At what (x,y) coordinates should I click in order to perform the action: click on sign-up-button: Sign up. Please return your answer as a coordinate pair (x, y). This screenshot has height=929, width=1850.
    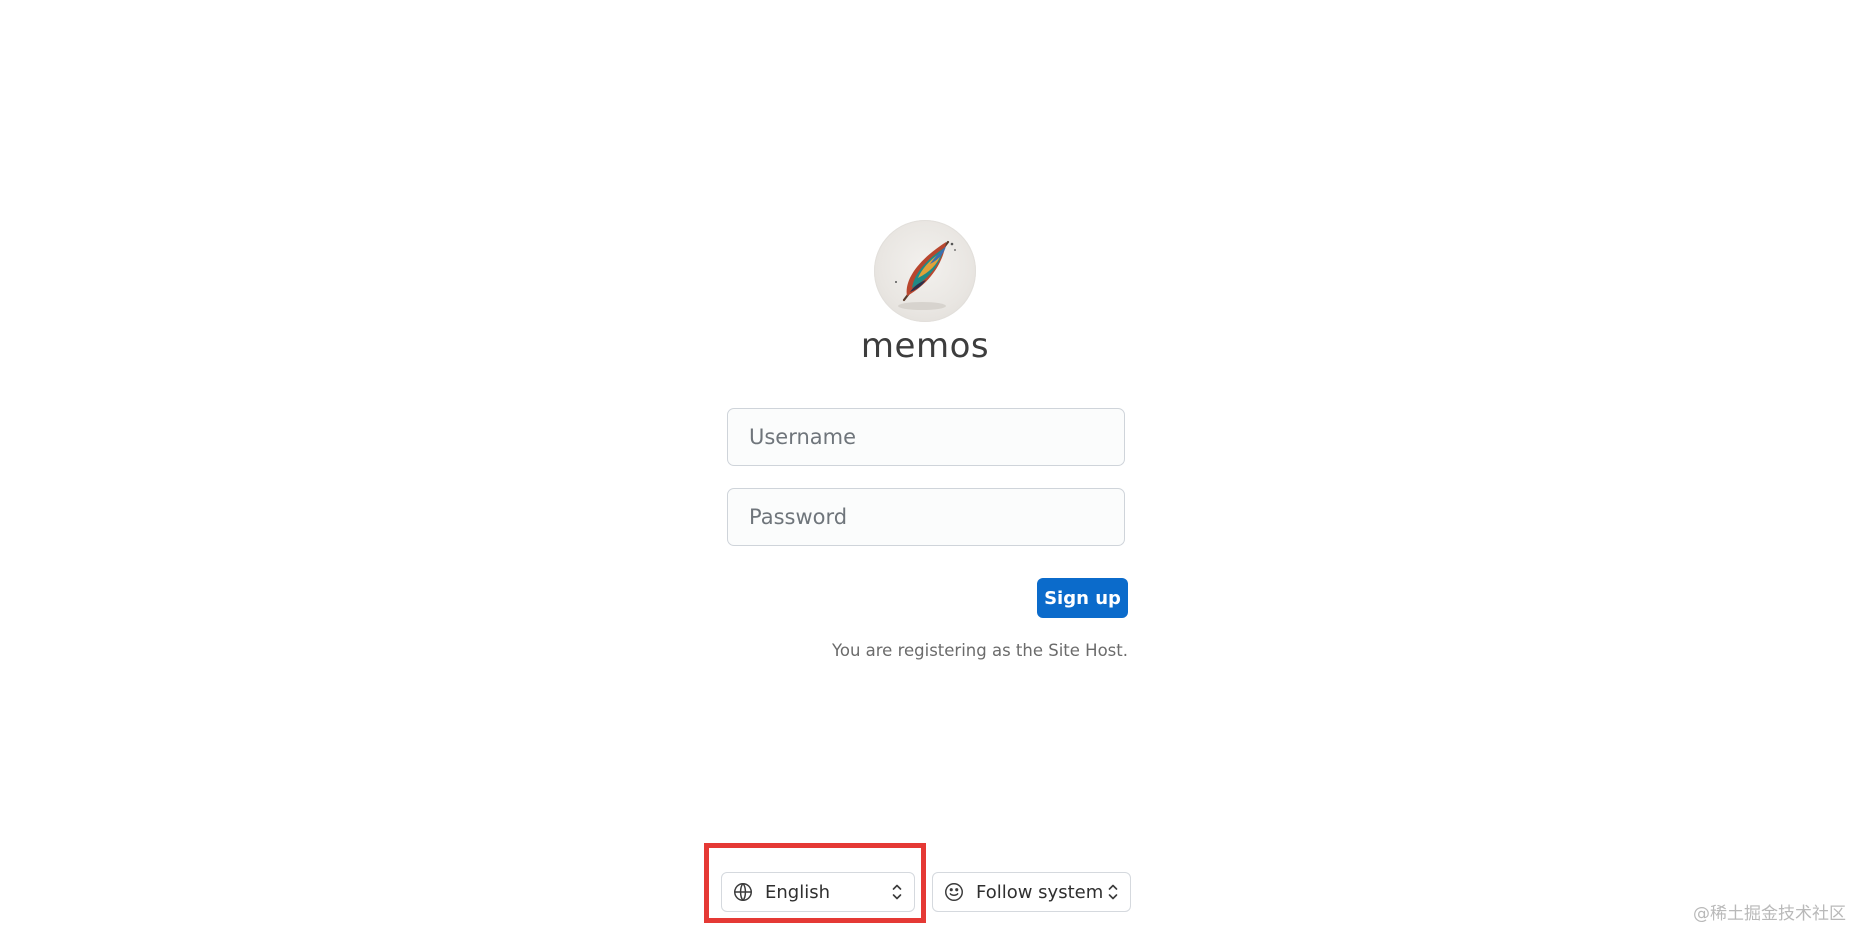
    Looking at the image, I should click on (1082, 598).